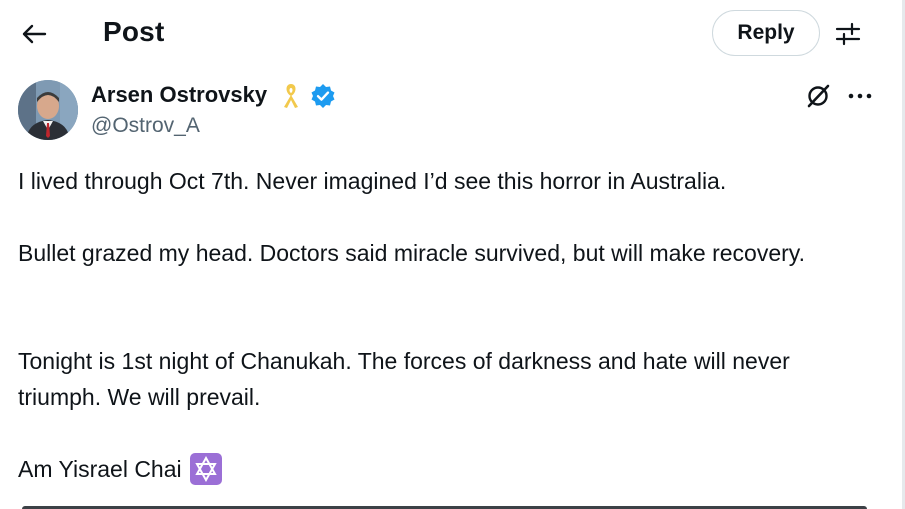 The image size is (905, 509). I want to click on grok-icon, so click(818, 96).